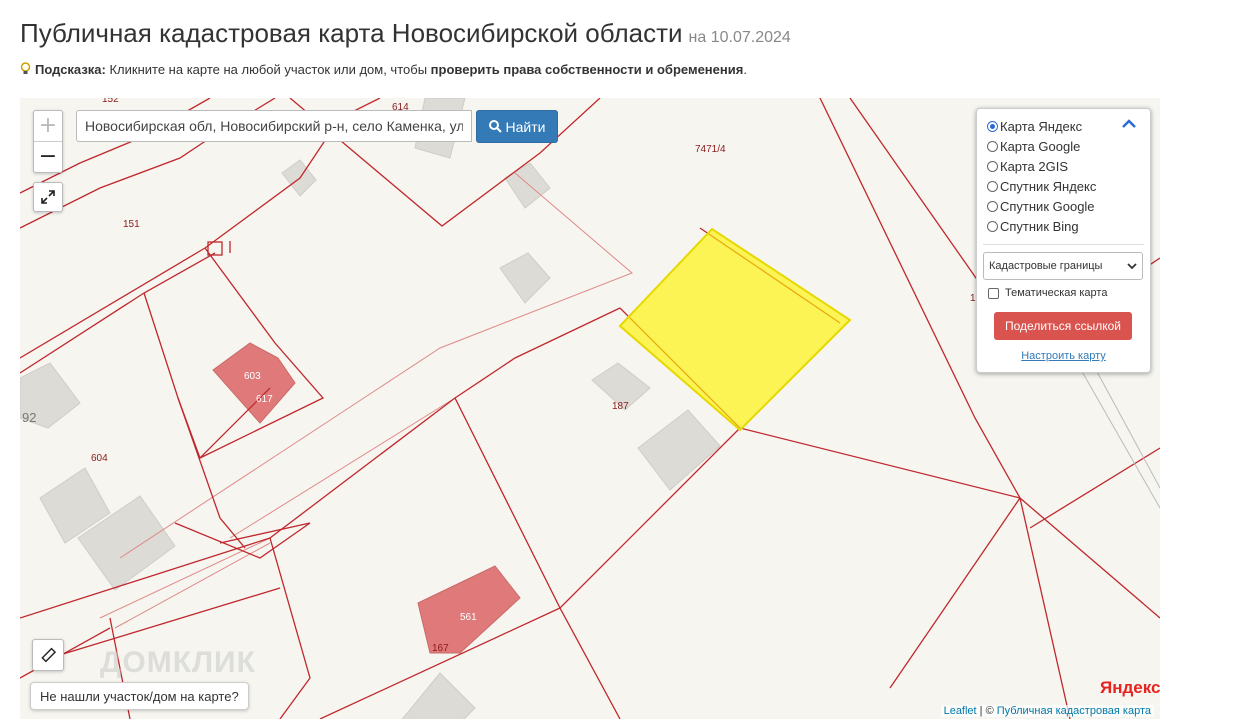 Image resolution: width=1246 pixels, height=719 pixels. I want to click on share-link-button: Поделиться ссылкой, so click(1063, 326).